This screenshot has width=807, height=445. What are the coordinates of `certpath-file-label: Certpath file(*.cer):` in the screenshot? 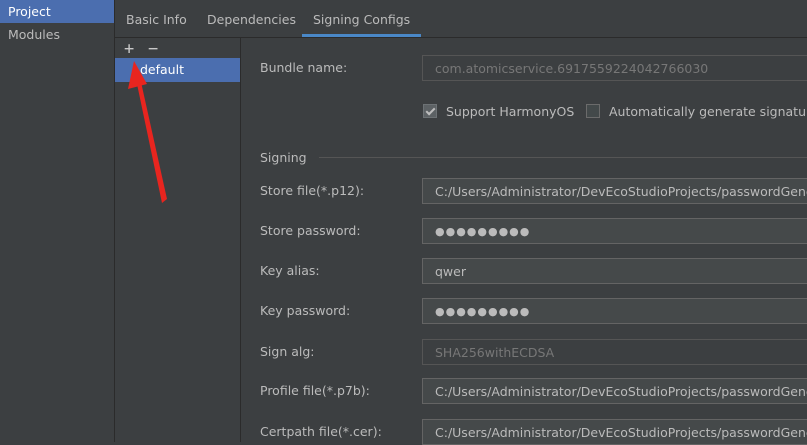 It's located at (321, 431).